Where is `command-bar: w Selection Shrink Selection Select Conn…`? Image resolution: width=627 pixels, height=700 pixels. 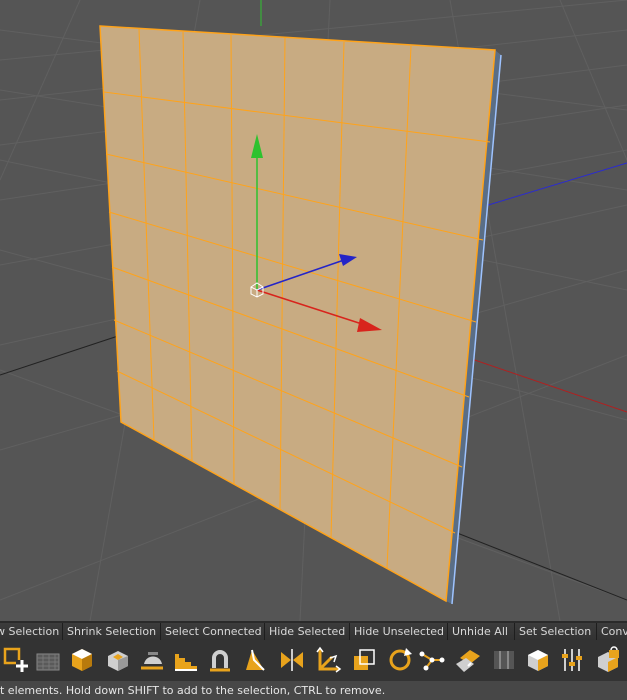
command-bar: w Selection Shrink Selection Select Conn… is located at coordinates (313, 631).